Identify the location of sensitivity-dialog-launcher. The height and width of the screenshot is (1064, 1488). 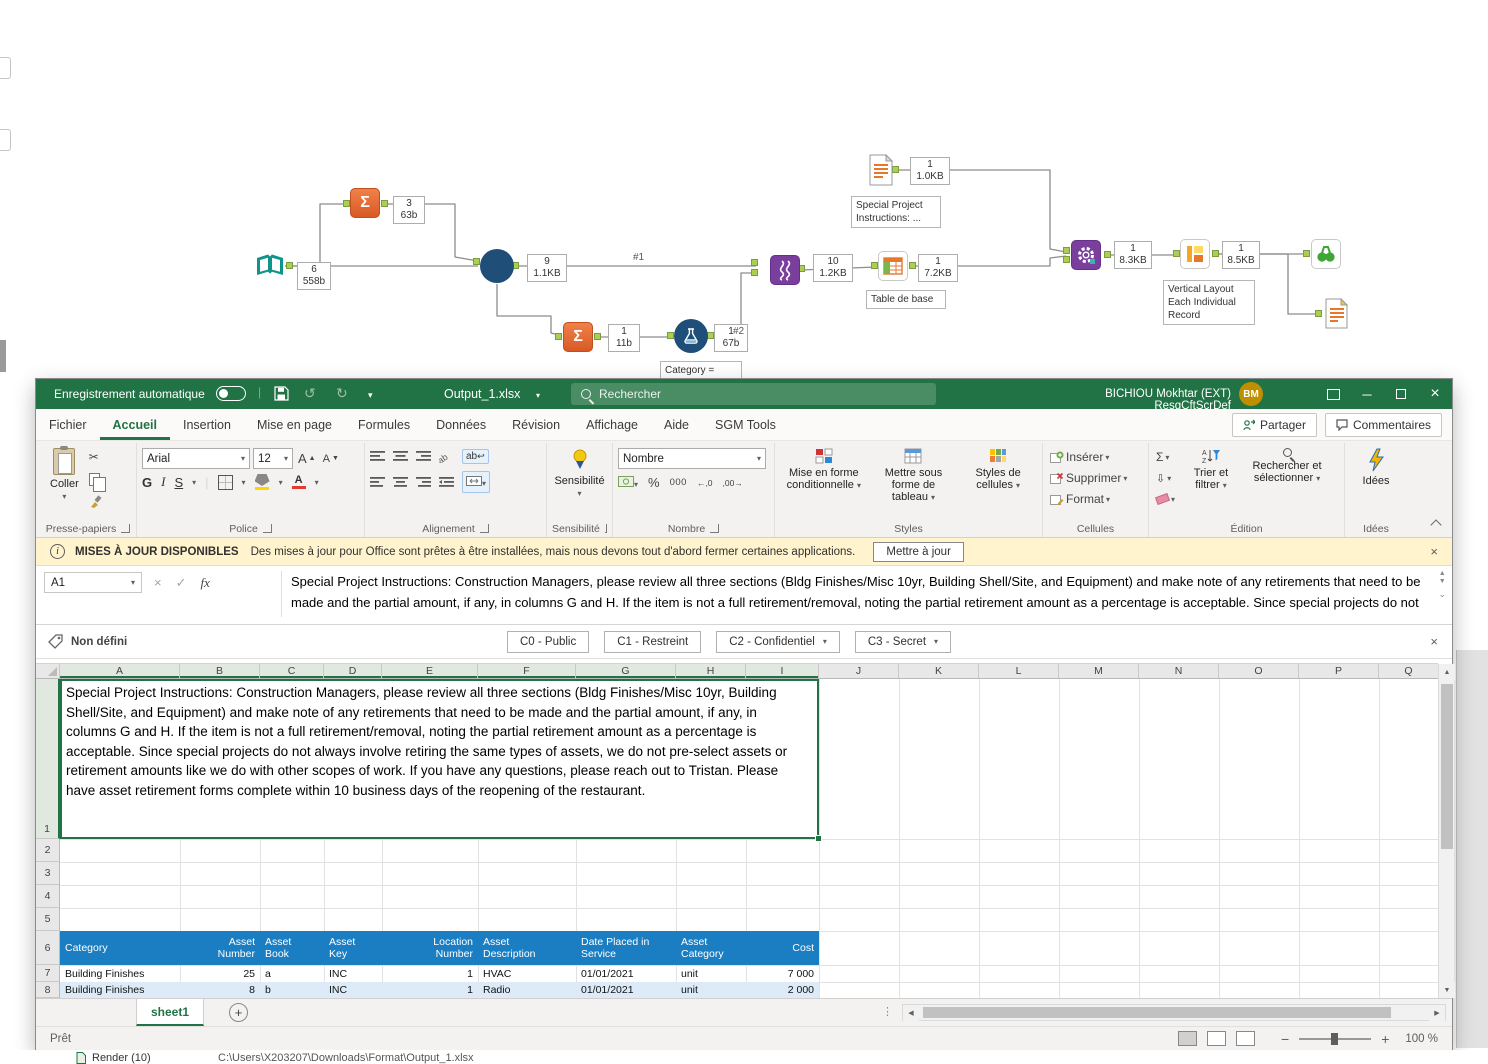
(605, 528).